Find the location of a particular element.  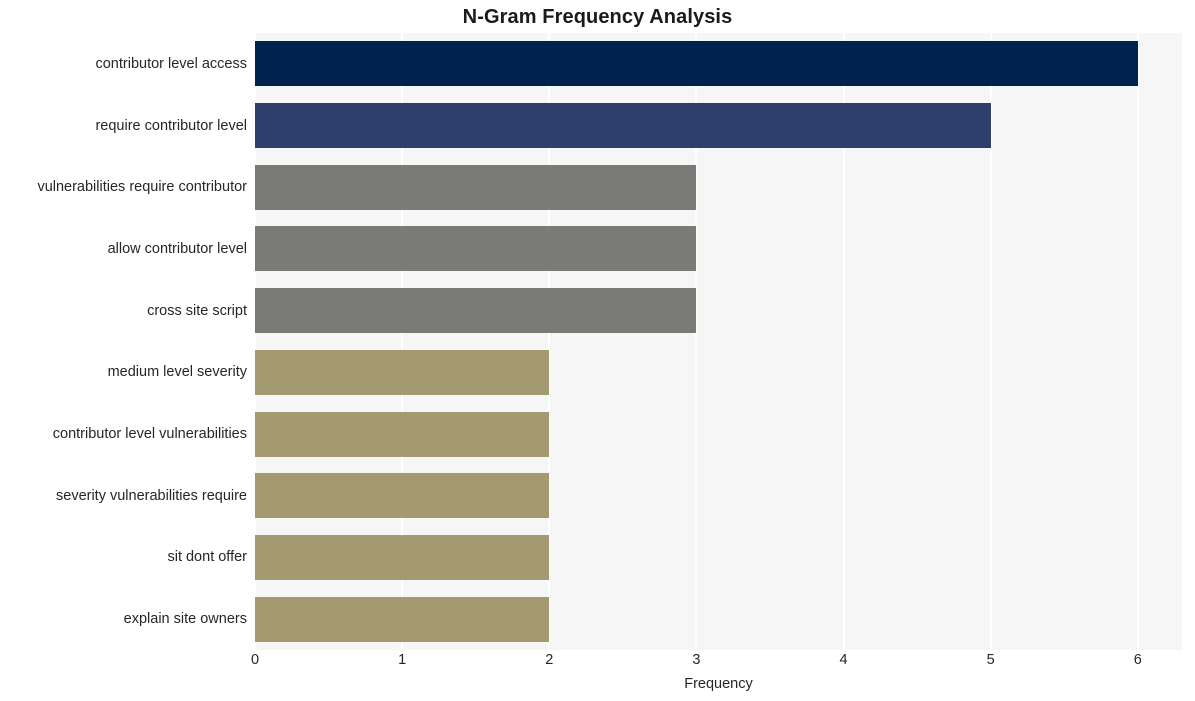

x-axis-tick-label: 1 is located at coordinates (402, 660).